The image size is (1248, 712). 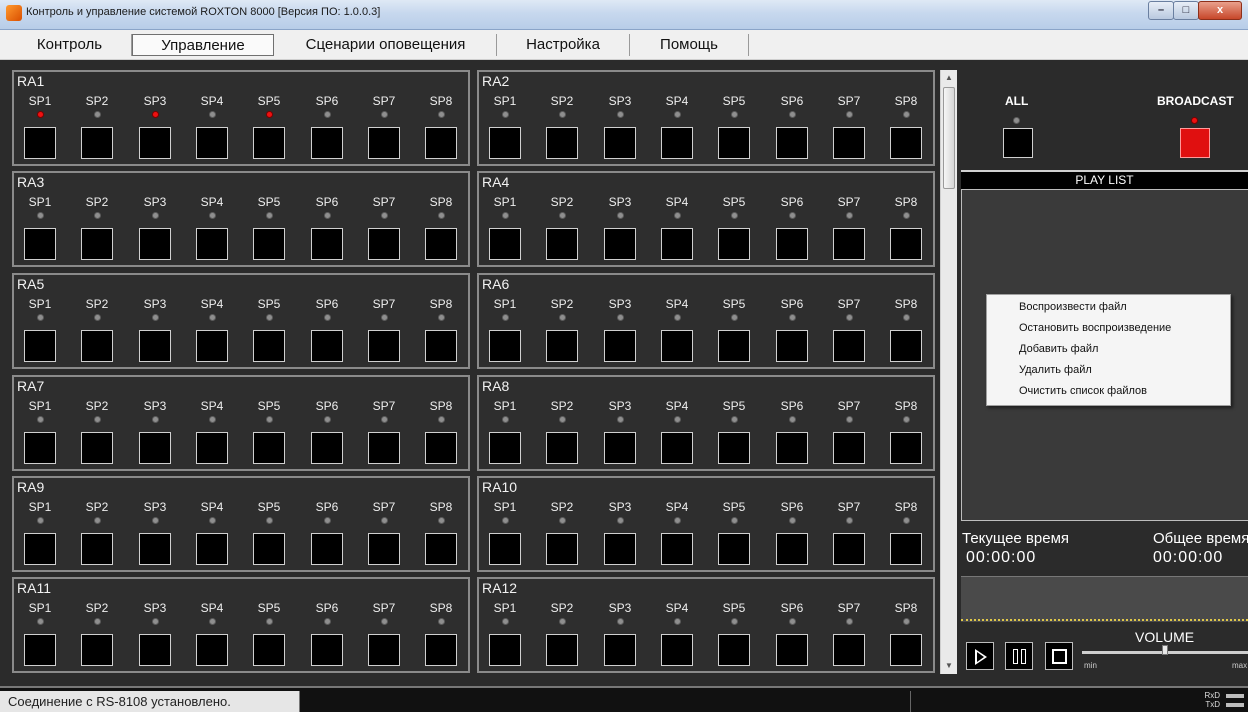 What do you see at coordinates (563, 45) in the screenshot?
I see `menu-item-settings: Настройка` at bounding box center [563, 45].